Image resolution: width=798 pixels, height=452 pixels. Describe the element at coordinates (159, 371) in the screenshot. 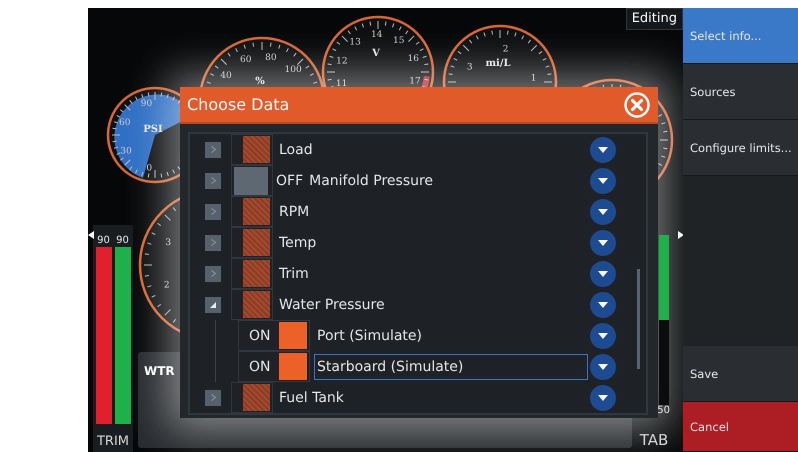

I see `data-panel-label: WTR` at that location.